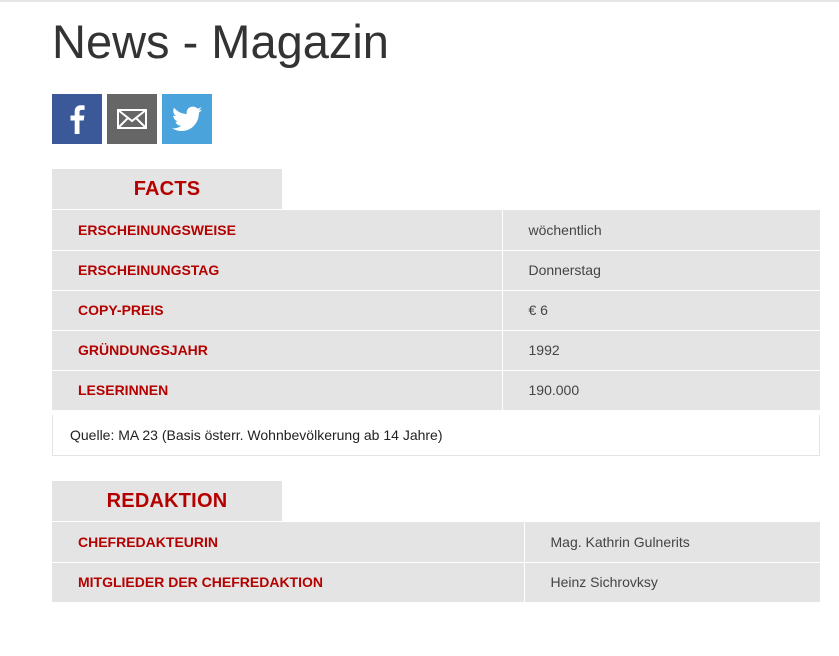 The width and height of the screenshot is (839, 656). I want to click on fact-label: ERSCHEINUNGSTAG, so click(277, 270).